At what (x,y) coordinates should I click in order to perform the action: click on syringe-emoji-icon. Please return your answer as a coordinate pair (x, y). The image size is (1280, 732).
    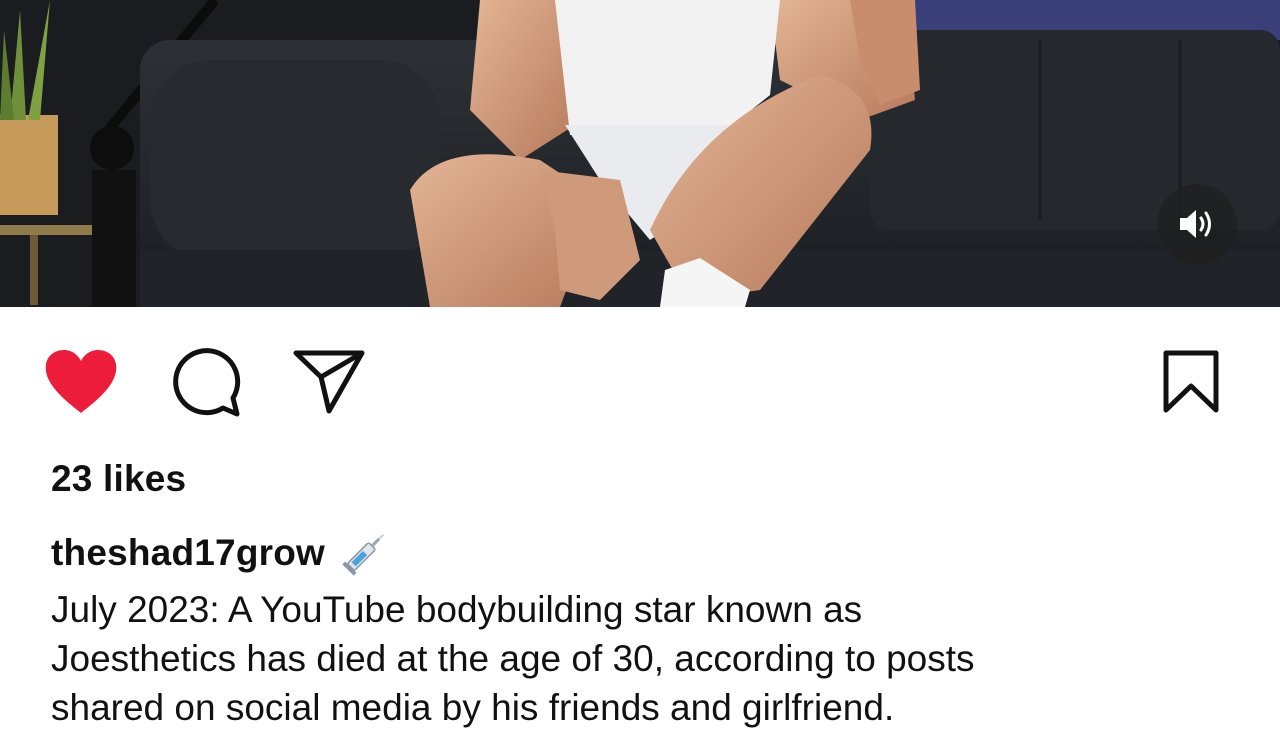
    Looking at the image, I should click on (365, 553).